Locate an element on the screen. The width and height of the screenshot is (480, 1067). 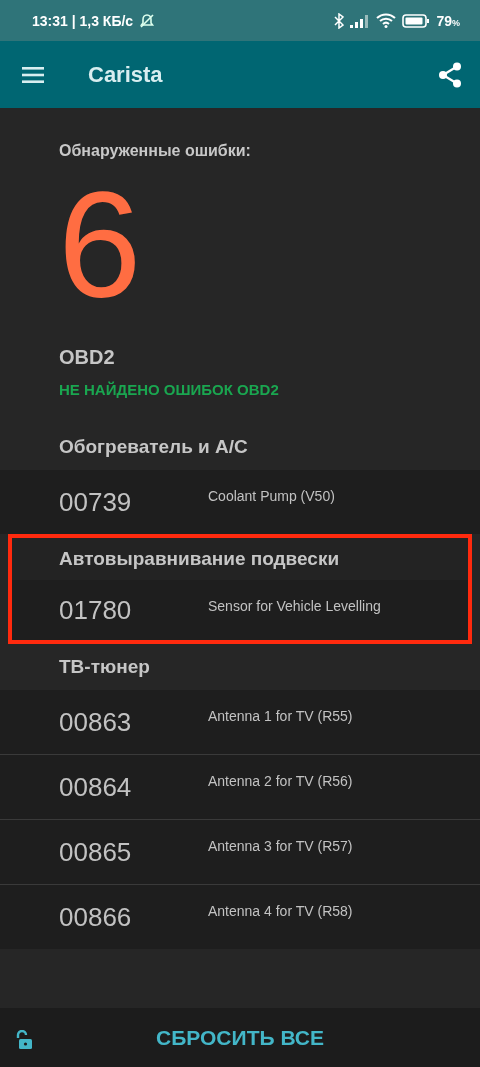
fault-code: 01780 is located at coordinates (96, 610).